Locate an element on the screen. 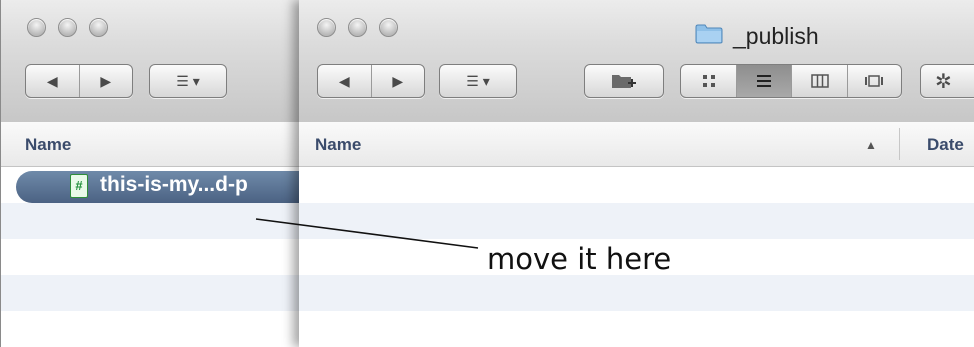 The height and width of the screenshot is (347, 974). annotation-text: move it here is located at coordinates (579, 259).